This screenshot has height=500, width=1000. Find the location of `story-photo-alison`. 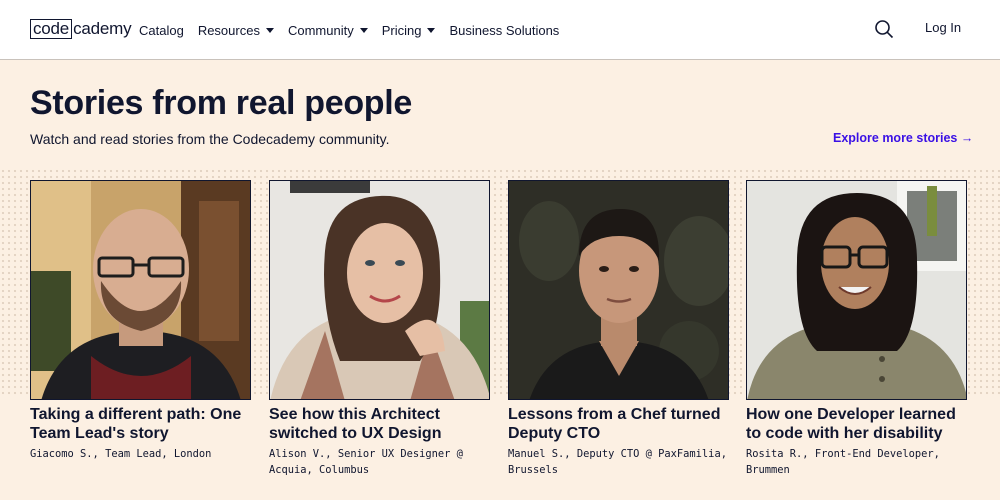

story-photo-alison is located at coordinates (379, 290).